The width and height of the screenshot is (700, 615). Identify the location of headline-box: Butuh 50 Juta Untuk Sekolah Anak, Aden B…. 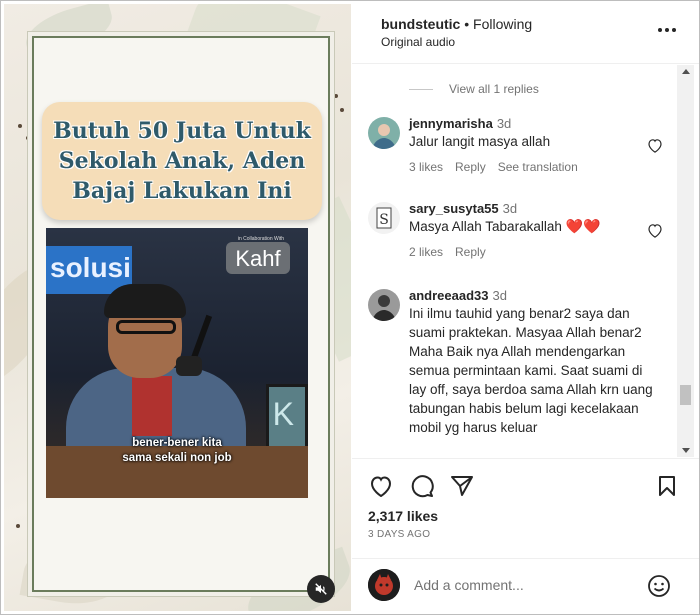
(182, 161).